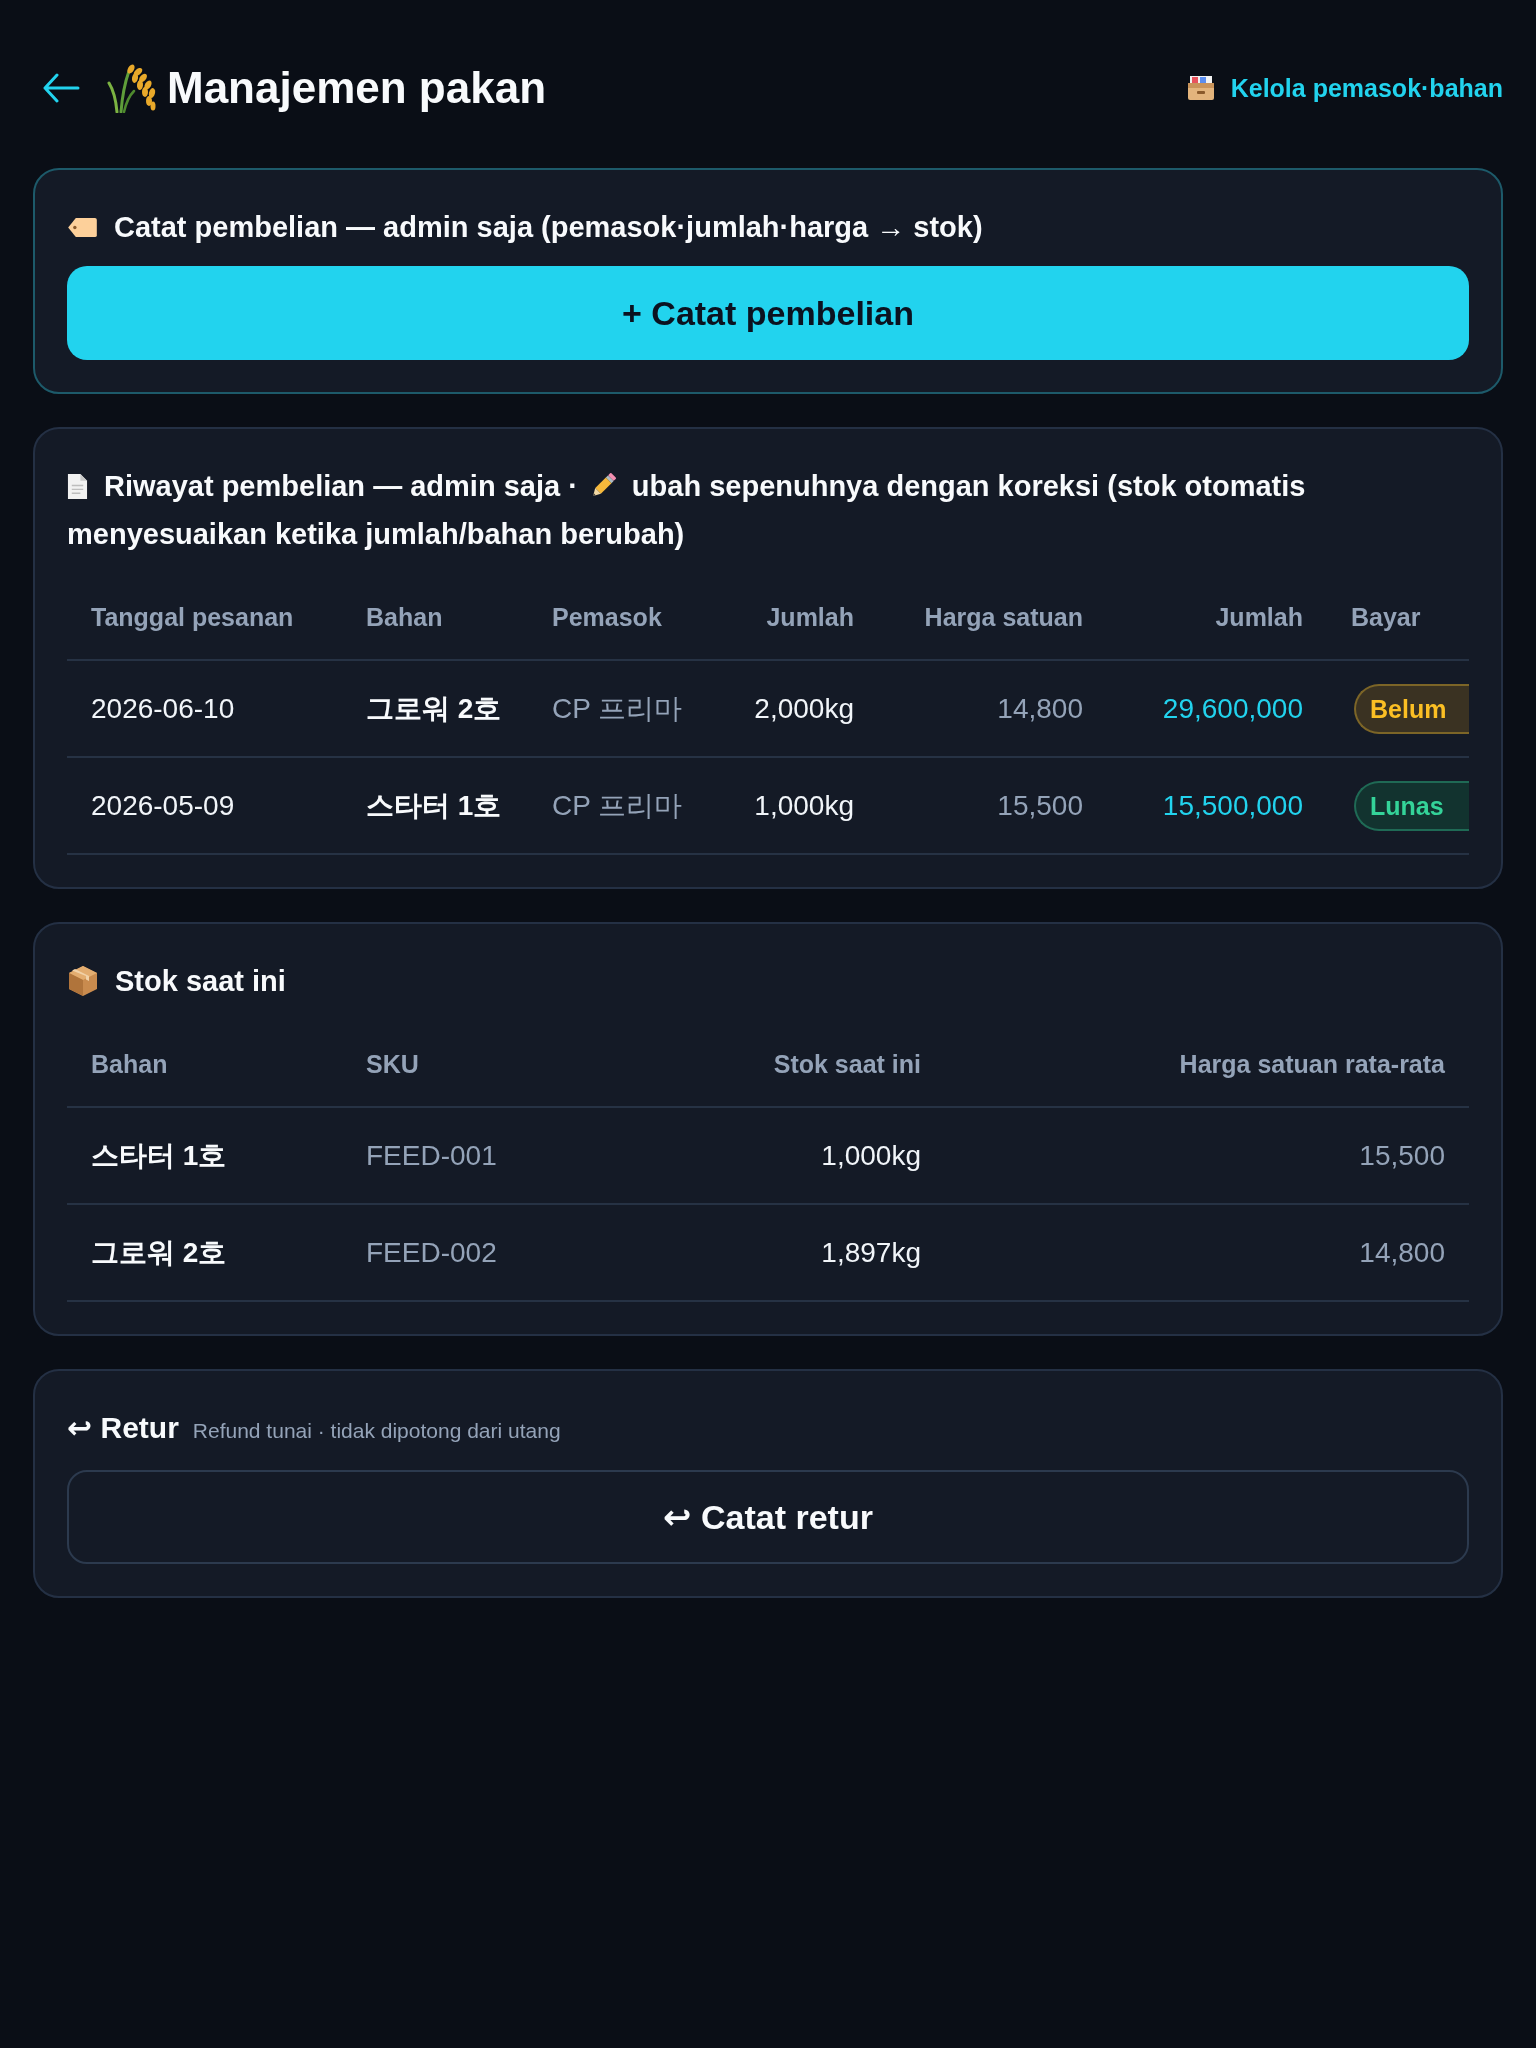 The width and height of the screenshot is (1536, 2048). Describe the element at coordinates (548, 227) in the screenshot. I see `section-title: Catat pembelian — admin saja (pemasok·jumlah·harga → stok)` at that location.